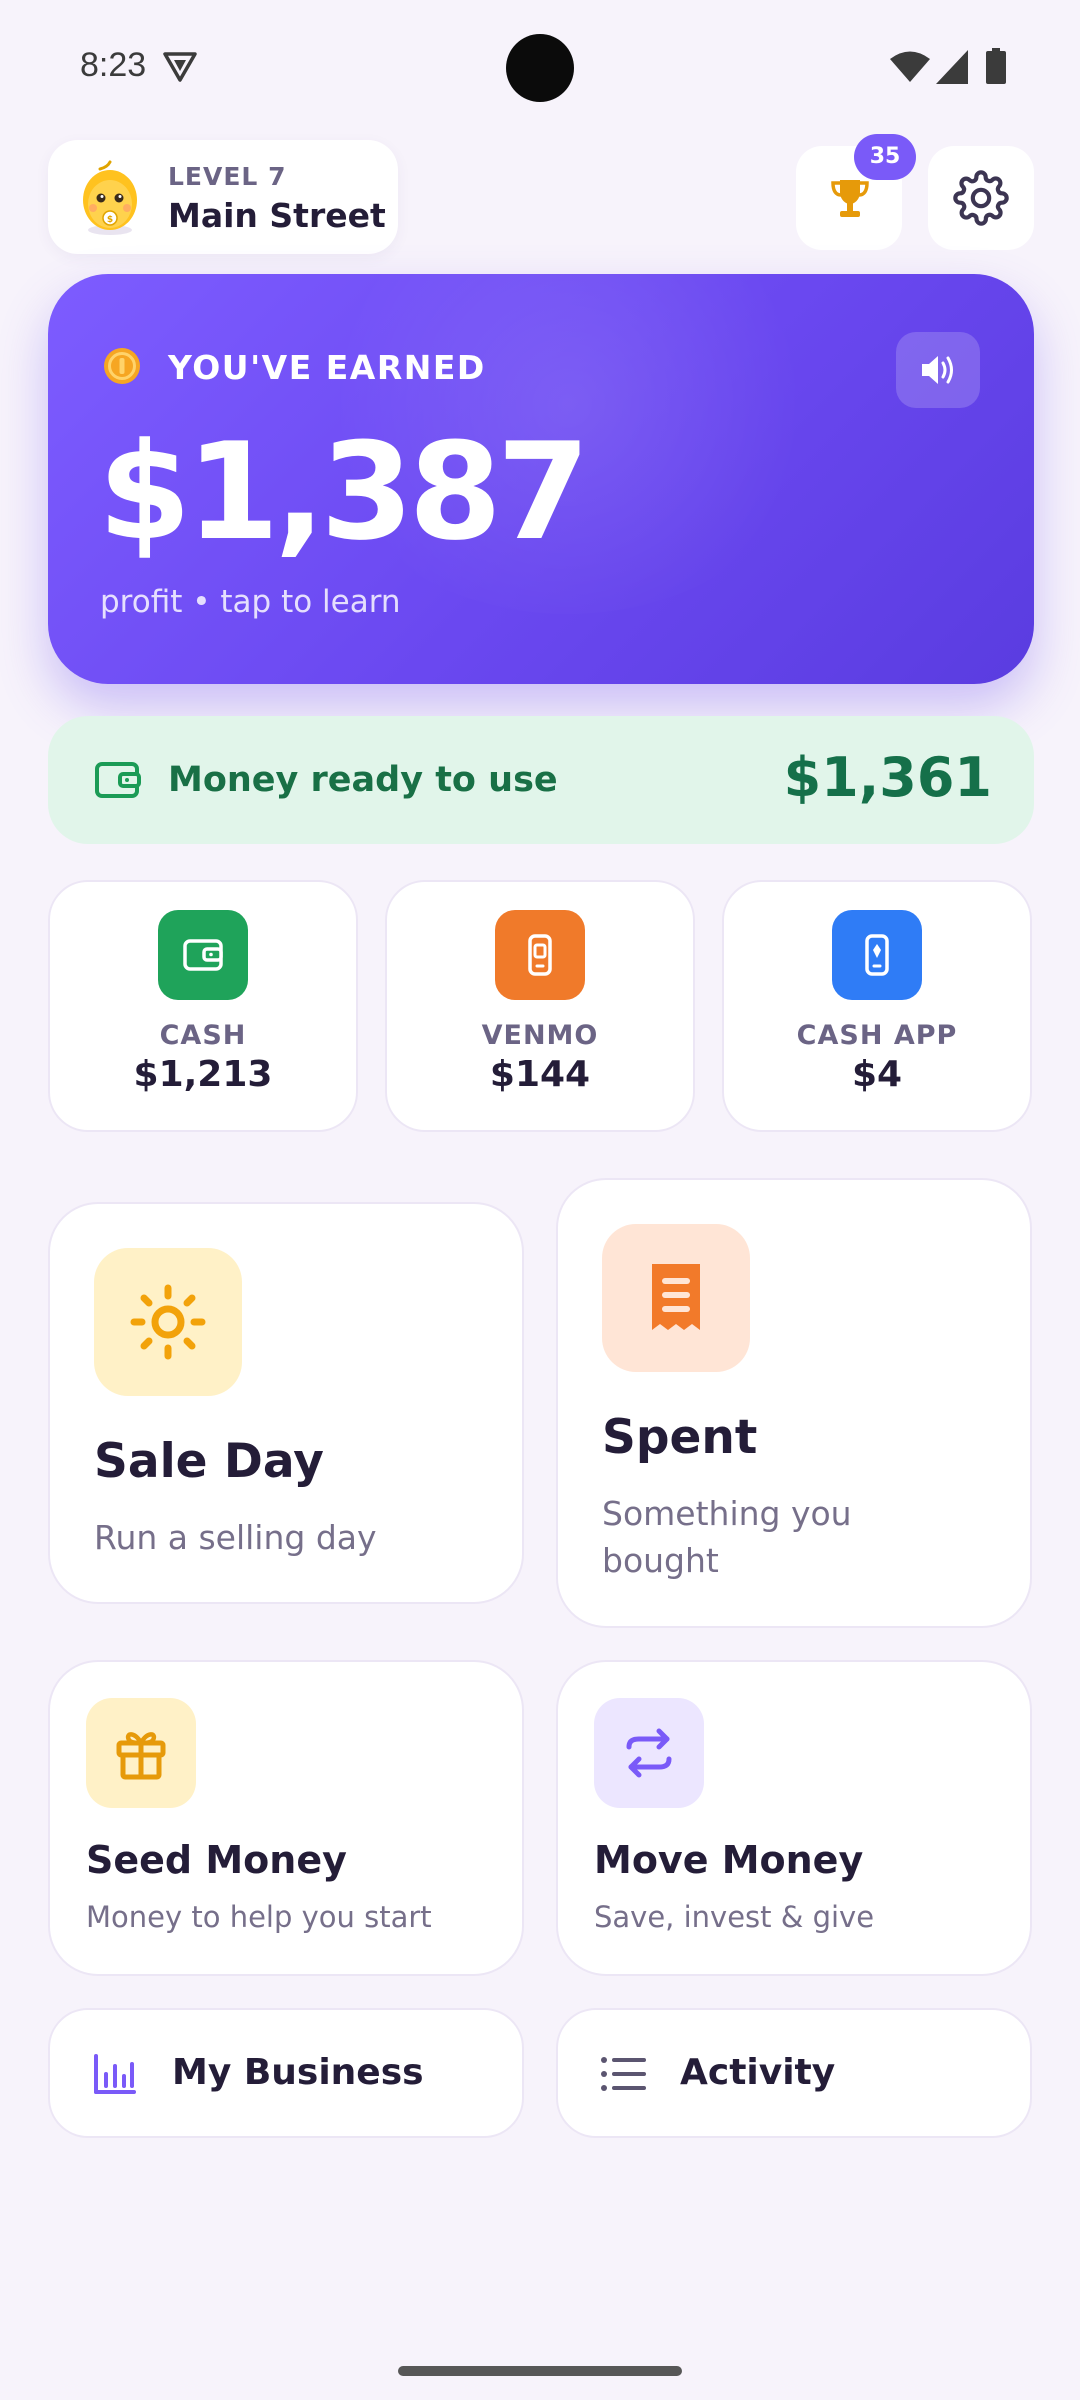 The height and width of the screenshot is (2400, 1080). I want to click on earned-label: YOU'VE EARNED, so click(327, 367).